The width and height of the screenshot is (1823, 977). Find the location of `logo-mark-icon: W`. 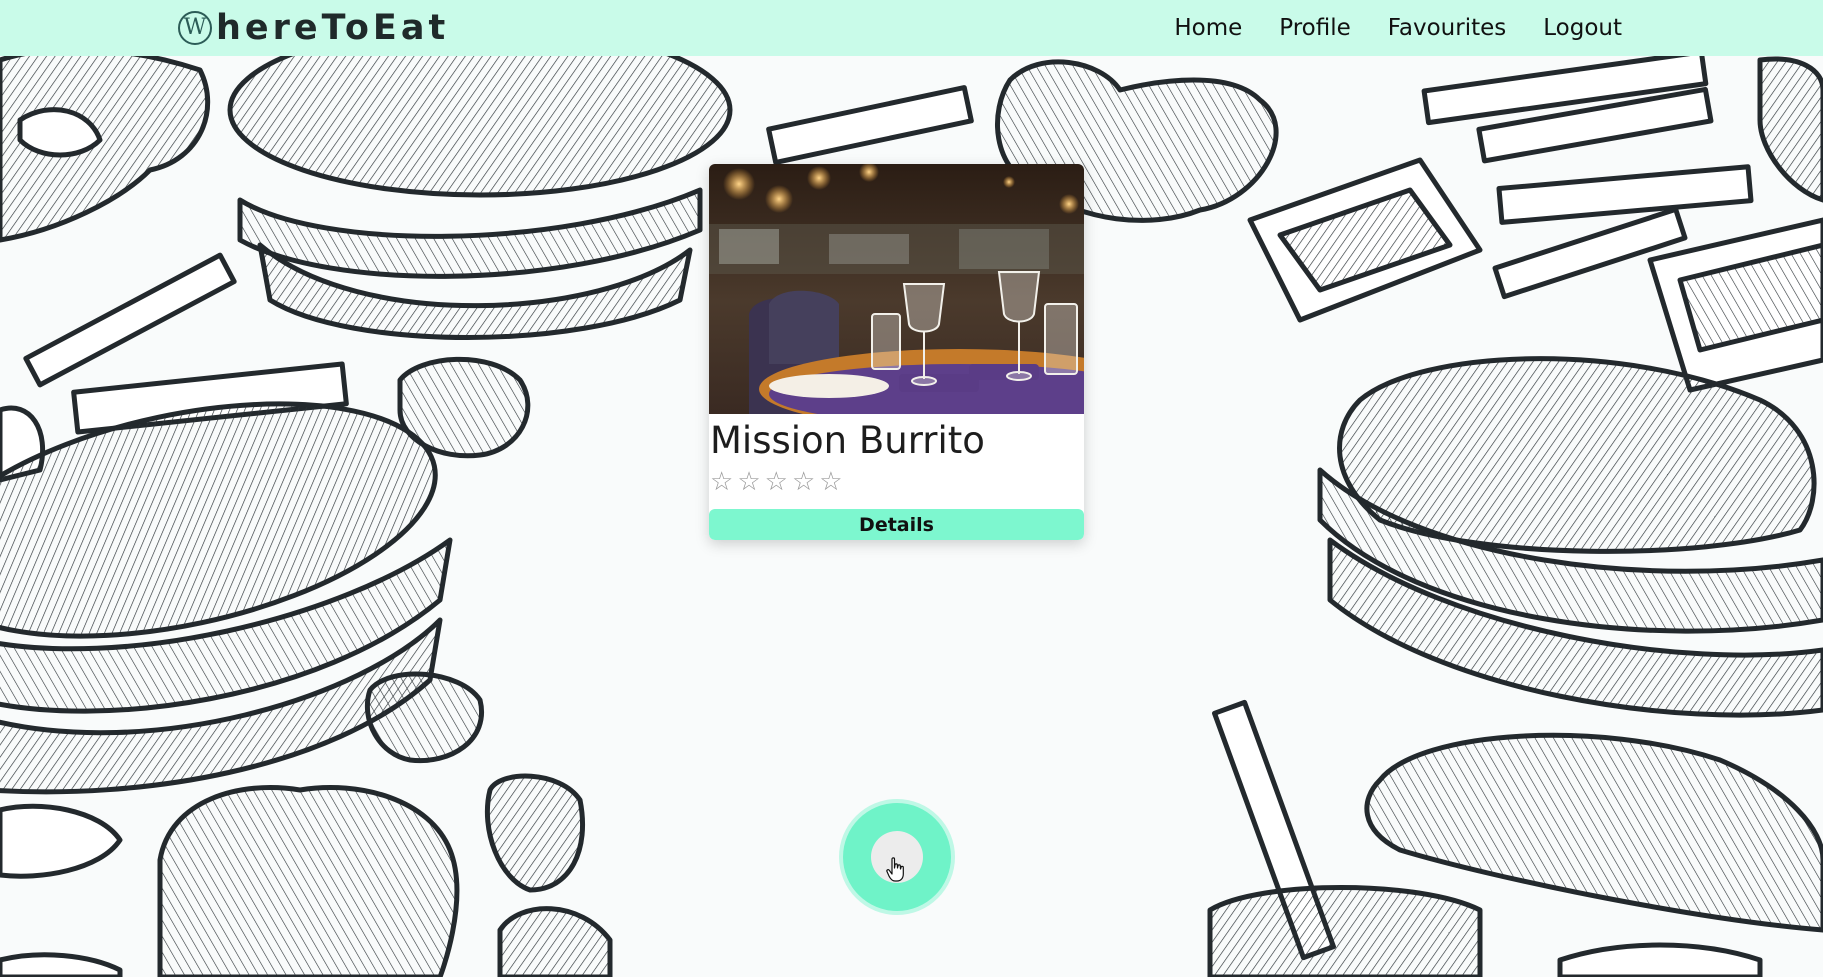

logo-mark-icon: W is located at coordinates (195, 28).